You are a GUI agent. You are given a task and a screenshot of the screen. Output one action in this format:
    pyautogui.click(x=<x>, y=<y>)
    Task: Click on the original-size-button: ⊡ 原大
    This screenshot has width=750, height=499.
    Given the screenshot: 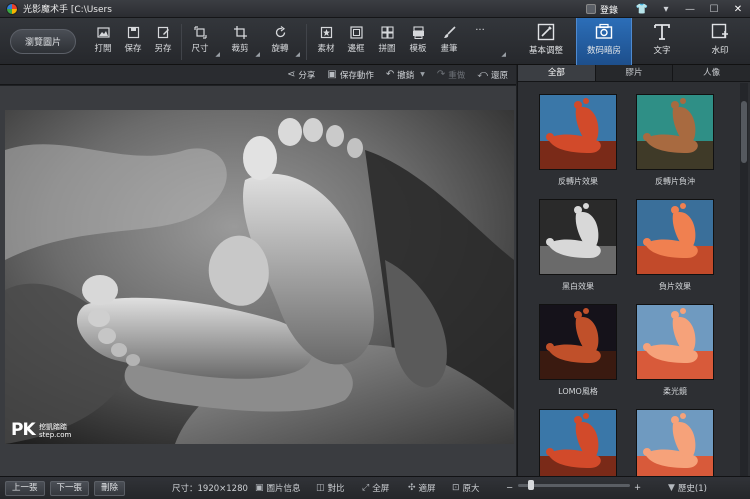 What is the action you would take?
    pyautogui.click(x=466, y=488)
    